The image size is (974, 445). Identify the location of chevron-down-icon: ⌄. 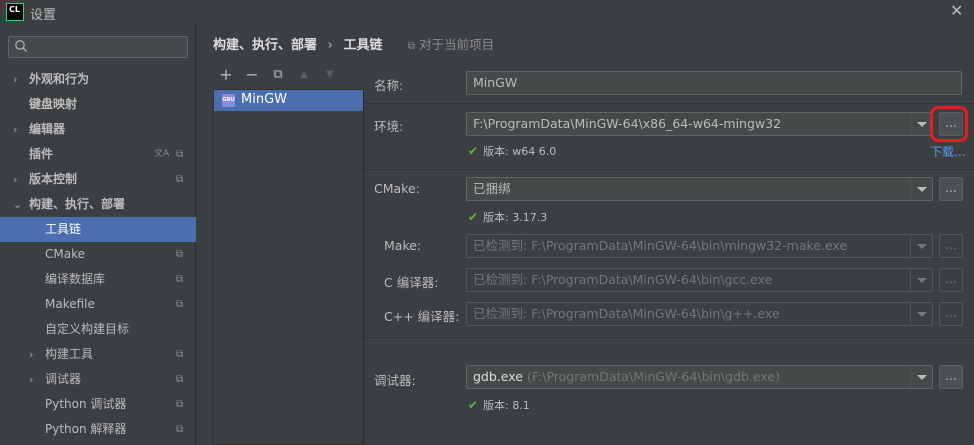
(18, 204).